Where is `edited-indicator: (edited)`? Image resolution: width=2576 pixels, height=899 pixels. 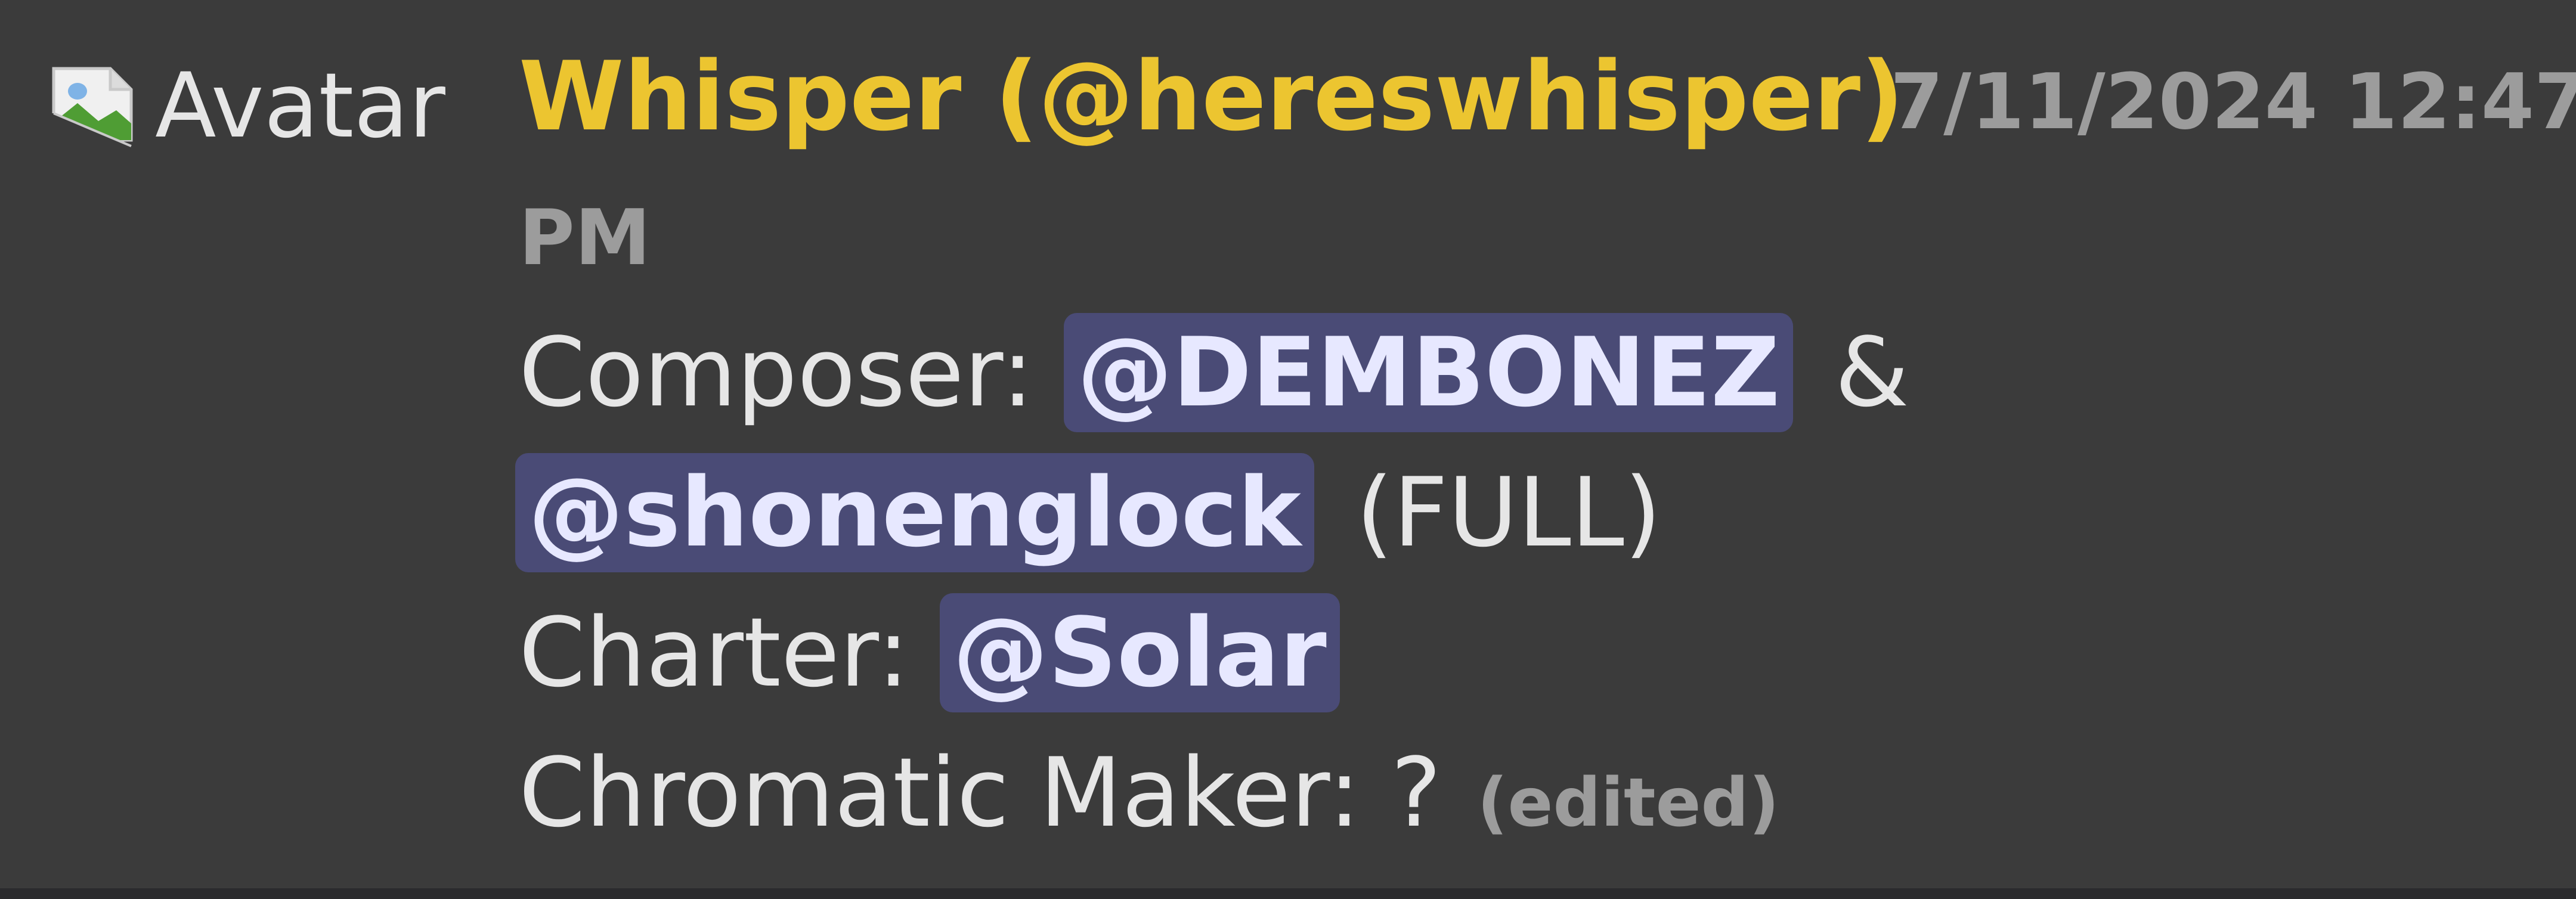
edited-indicator: (edited) is located at coordinates (1628, 803).